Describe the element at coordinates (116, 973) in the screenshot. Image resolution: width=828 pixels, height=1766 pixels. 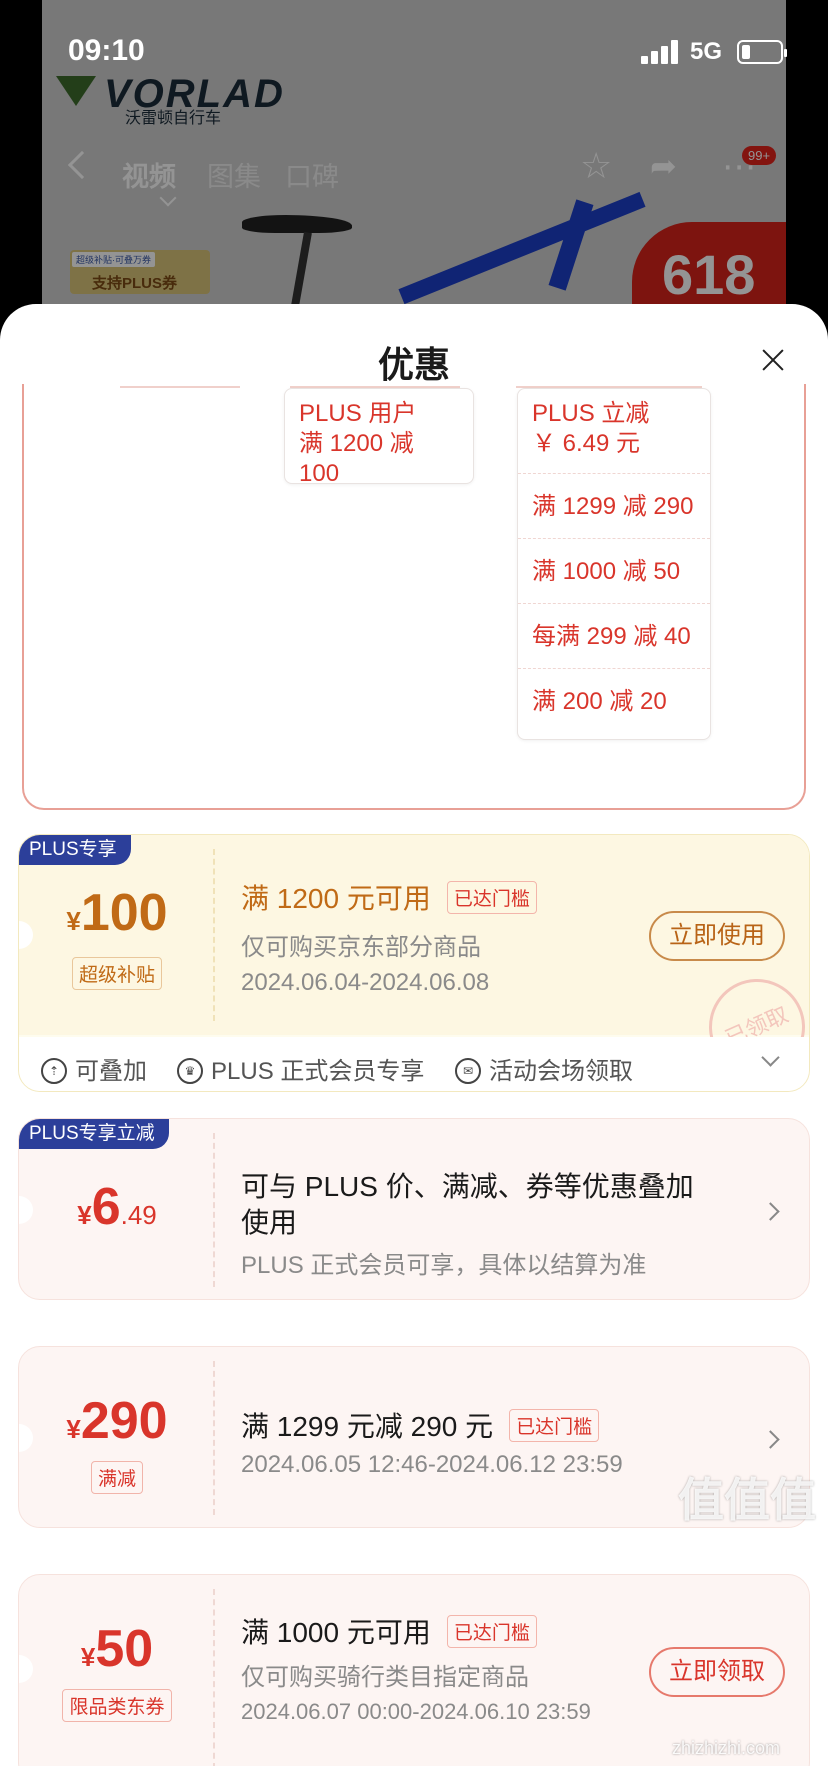
I see `coupon-type-tag: 超级补贴` at that location.